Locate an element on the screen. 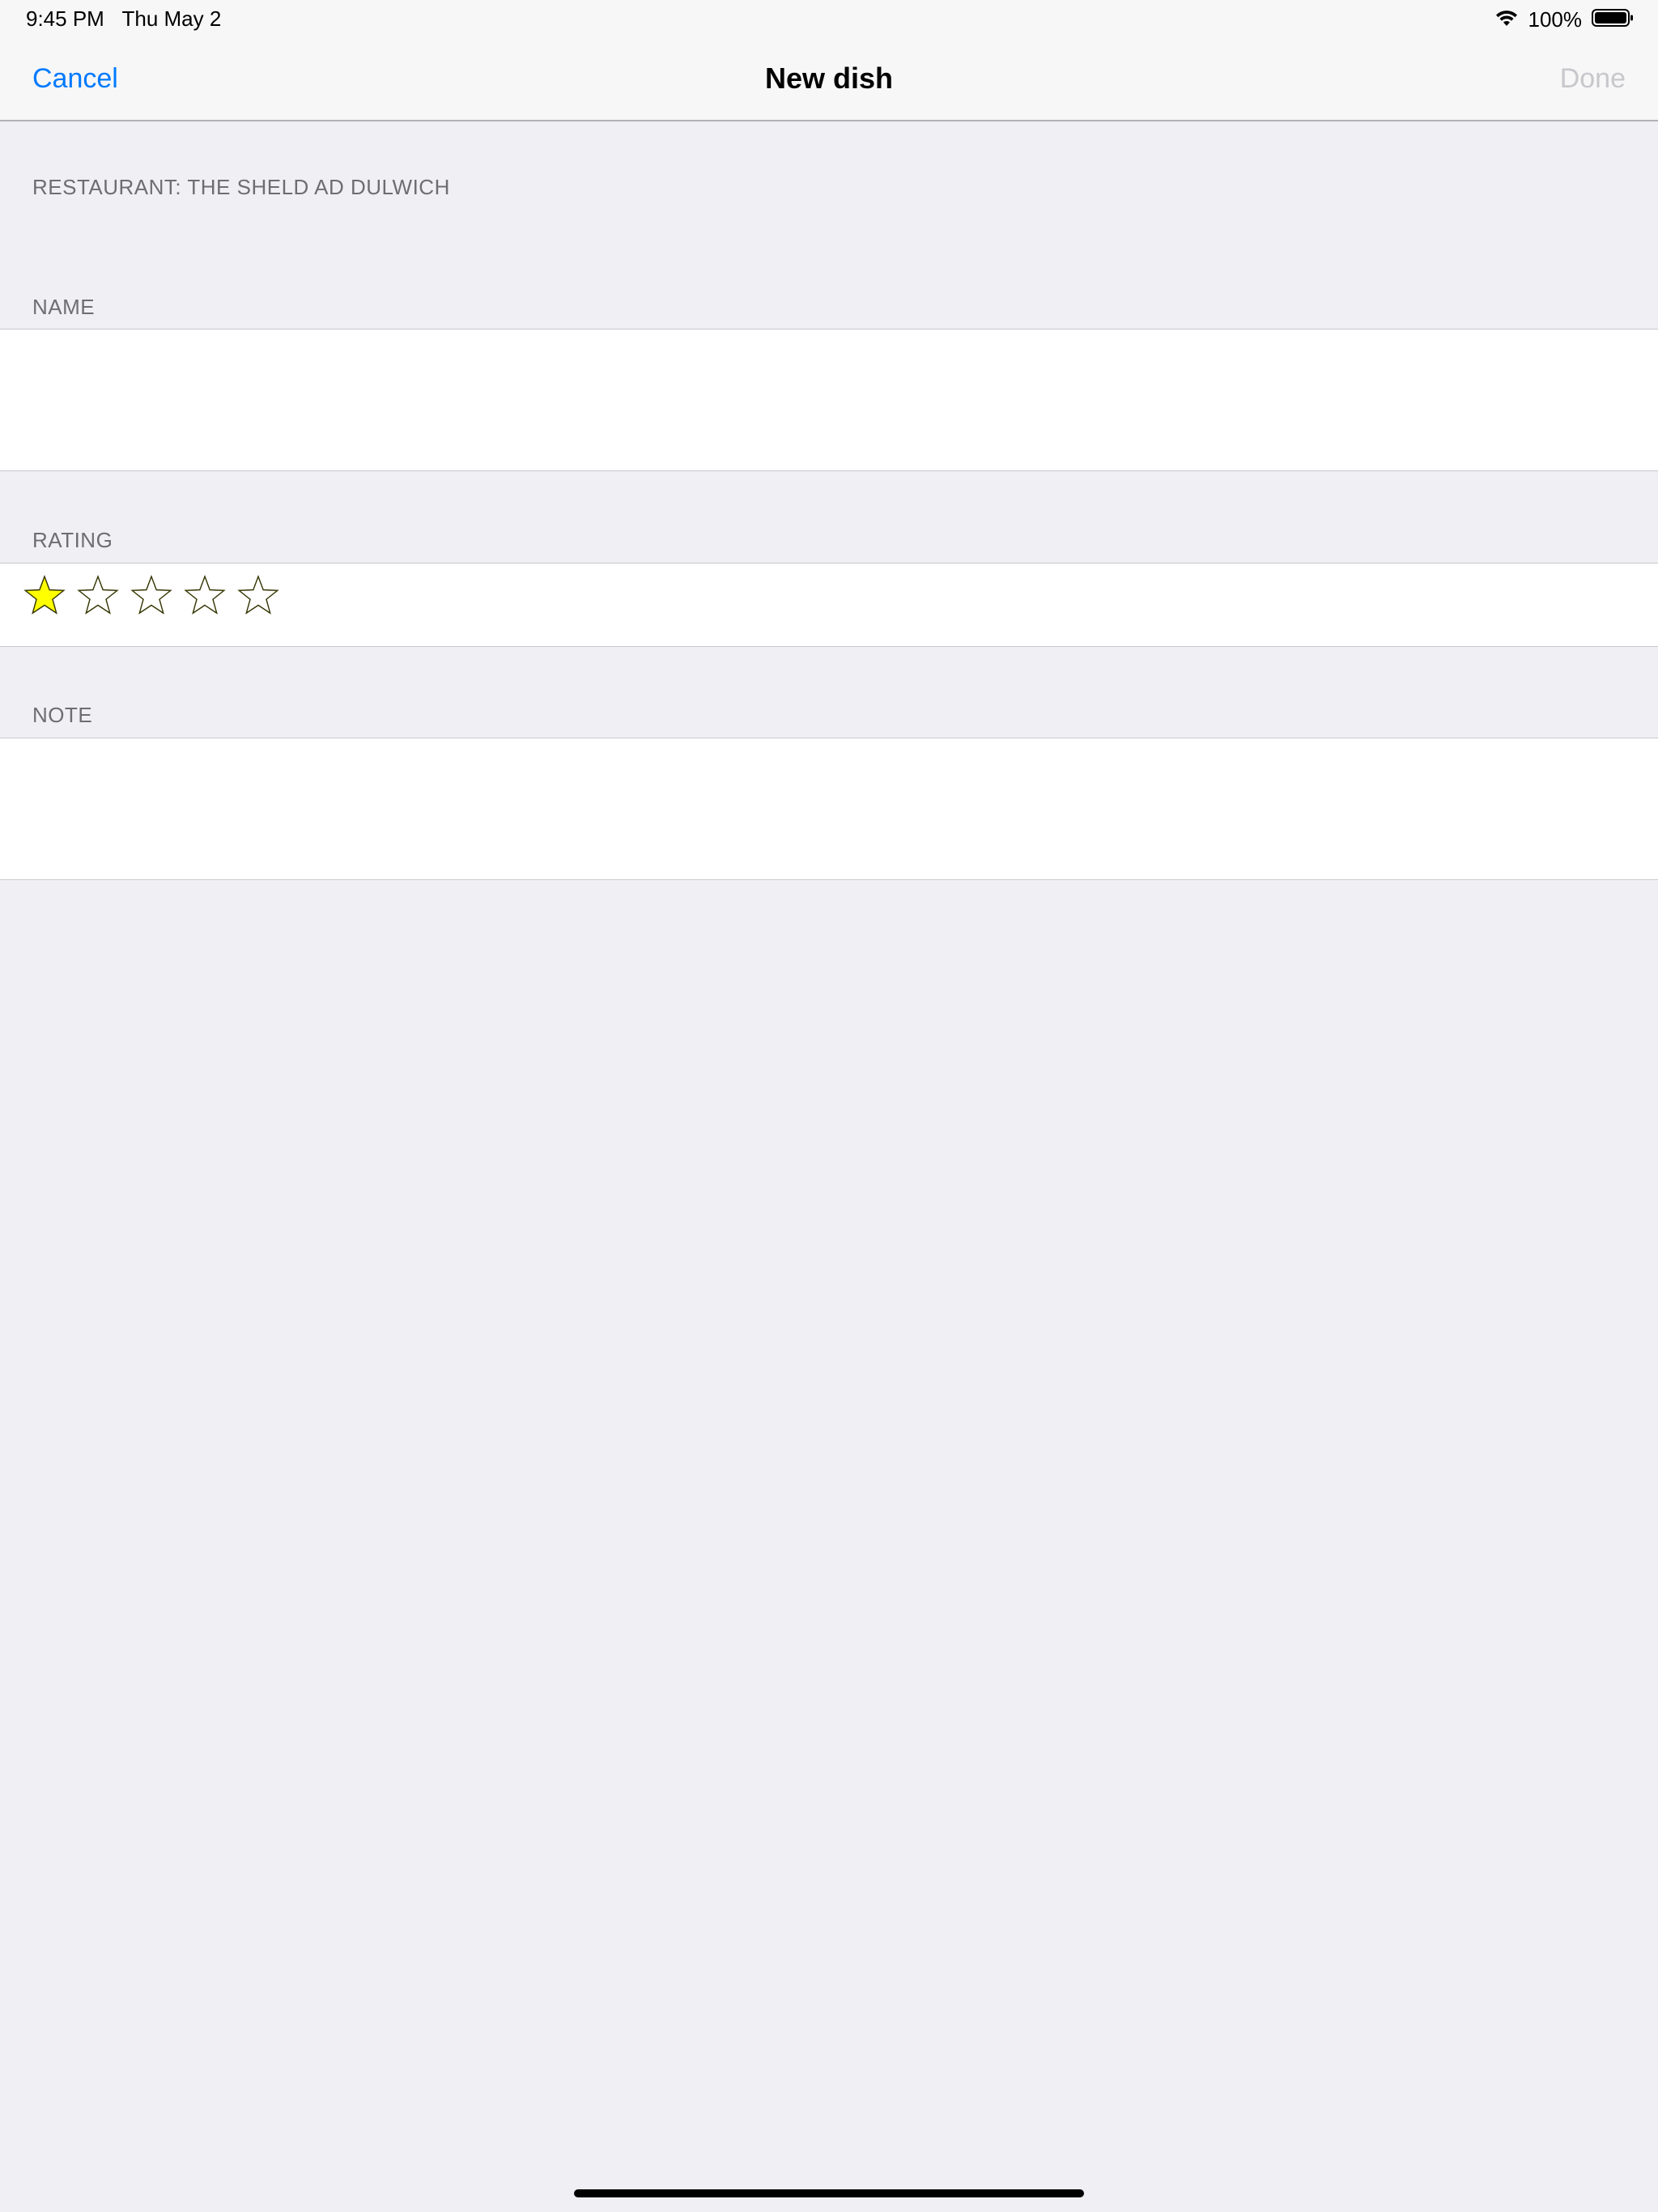 The width and height of the screenshot is (1658, 2212). name-cell is located at coordinates (829, 400).